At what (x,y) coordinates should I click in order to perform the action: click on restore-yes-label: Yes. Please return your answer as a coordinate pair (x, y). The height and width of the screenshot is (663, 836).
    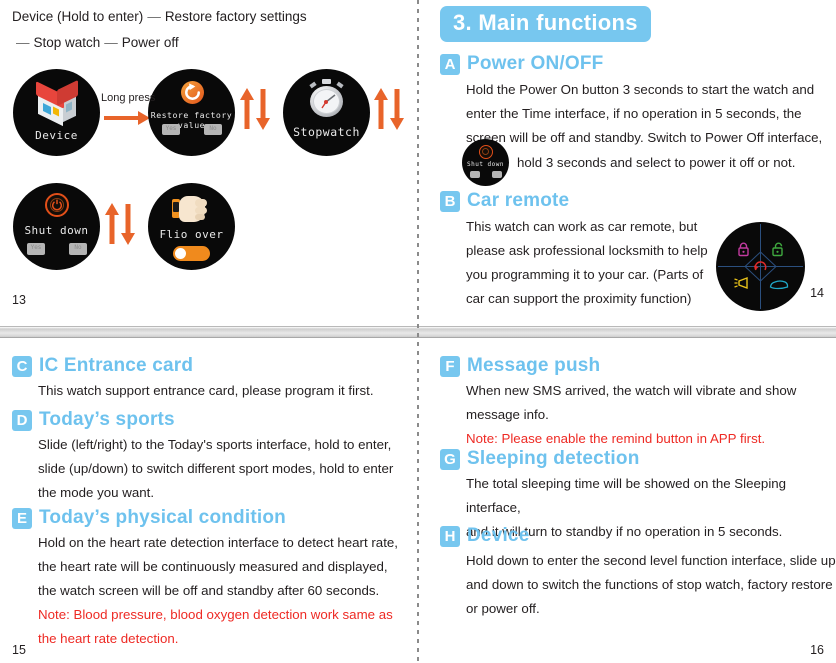
    Looking at the image, I should click on (171, 128).